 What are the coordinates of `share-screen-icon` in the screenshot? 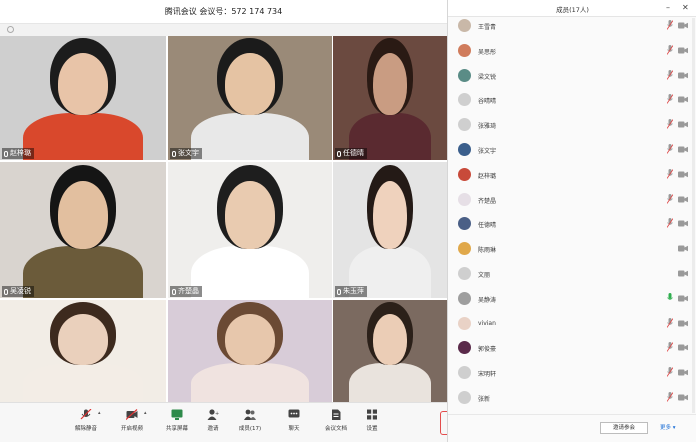 It's located at (177, 414).